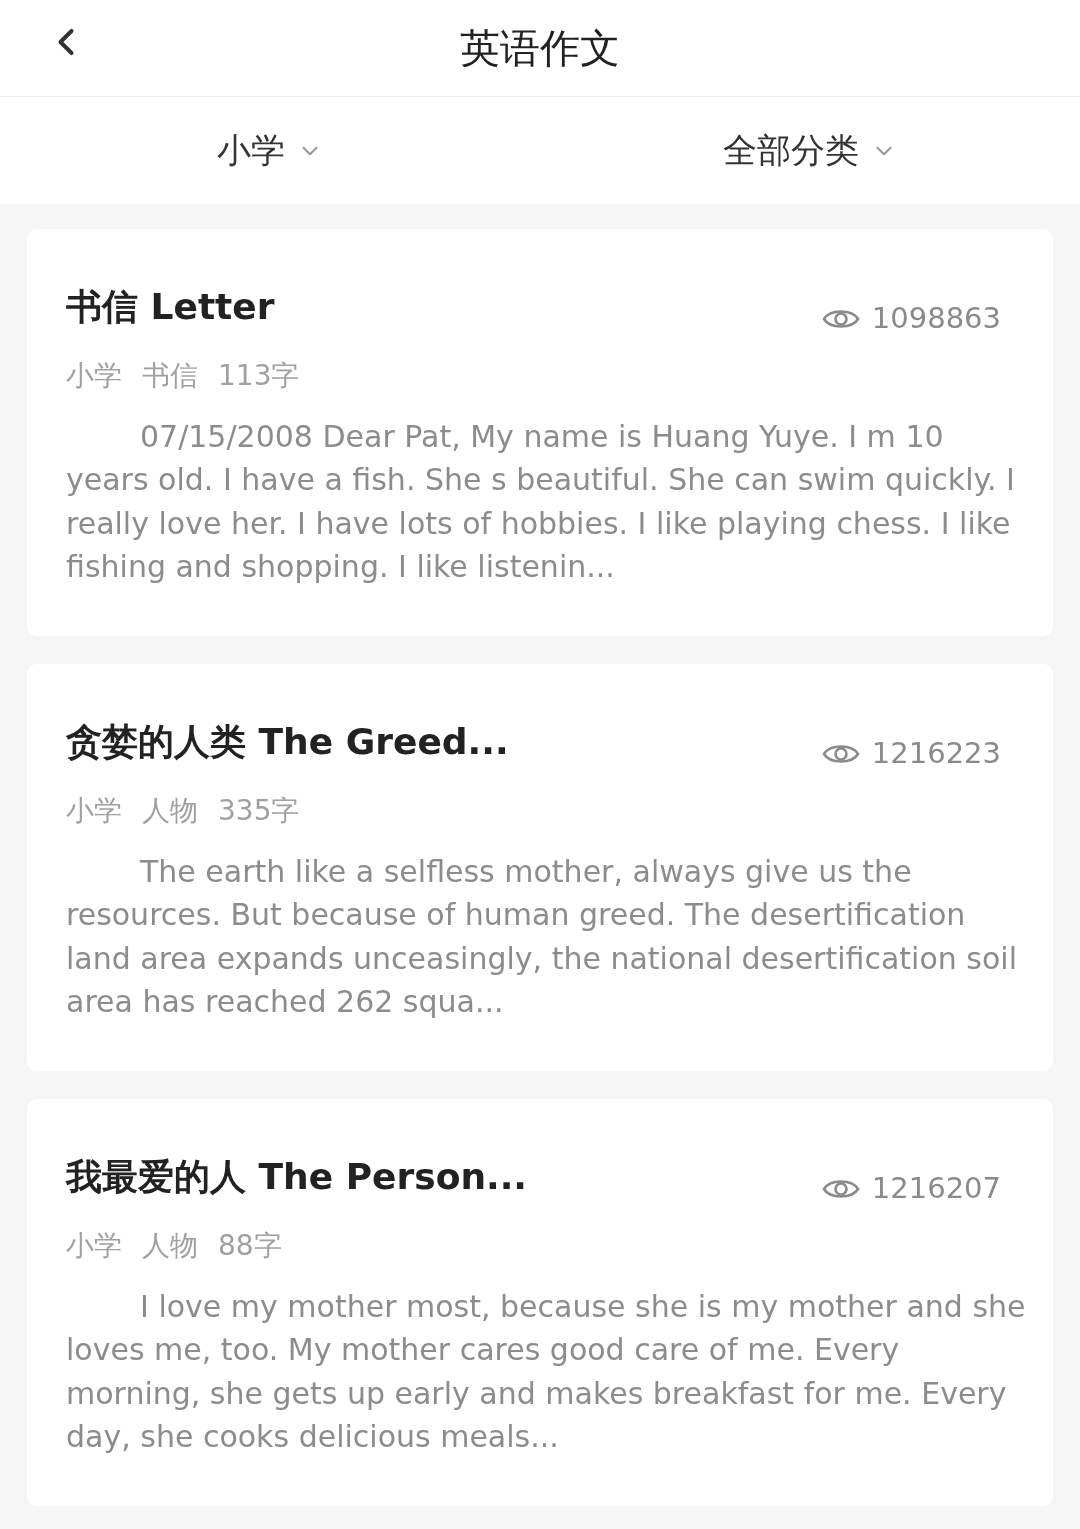 Image resolution: width=1080 pixels, height=1529 pixels. I want to click on meta-tag: 88字, so click(250, 1245).